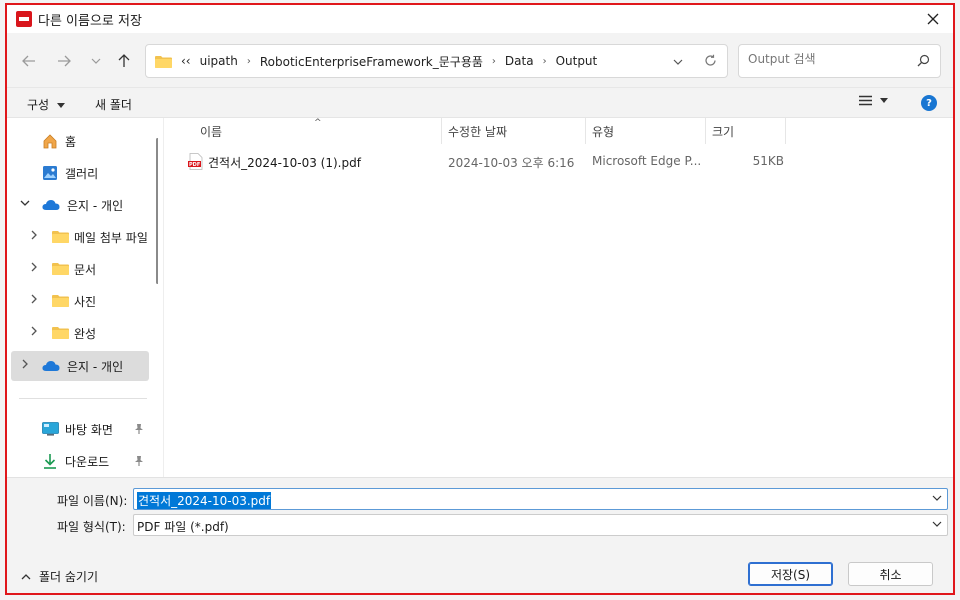 This screenshot has height=600, width=960. What do you see at coordinates (71, 141) in the screenshot?
I see `sidebar-item-label: 홈` at bounding box center [71, 141].